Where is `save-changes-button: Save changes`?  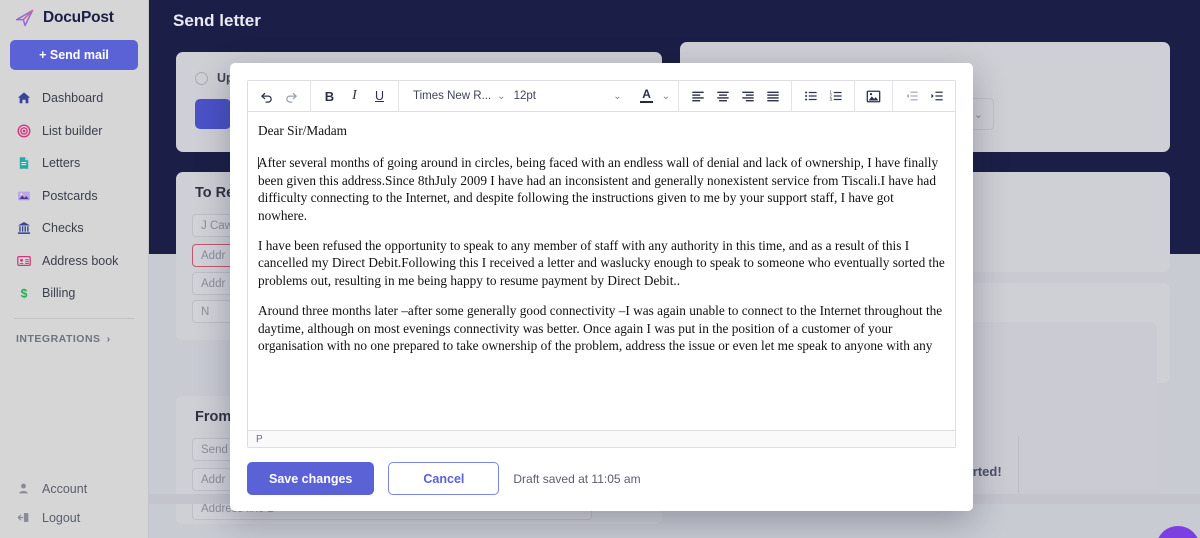
save-changes-button: Save changes is located at coordinates (311, 478).